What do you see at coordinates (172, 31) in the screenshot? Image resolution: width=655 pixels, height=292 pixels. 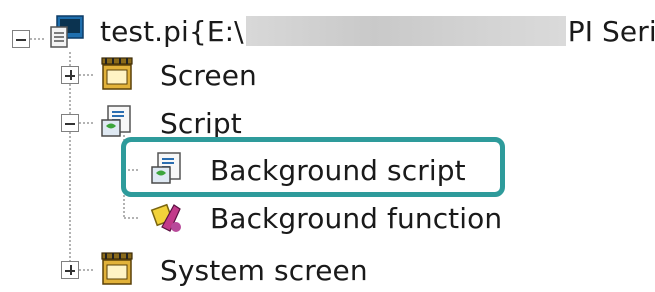 I see `root-label-prefix: test.pi{E:\` at bounding box center [172, 31].